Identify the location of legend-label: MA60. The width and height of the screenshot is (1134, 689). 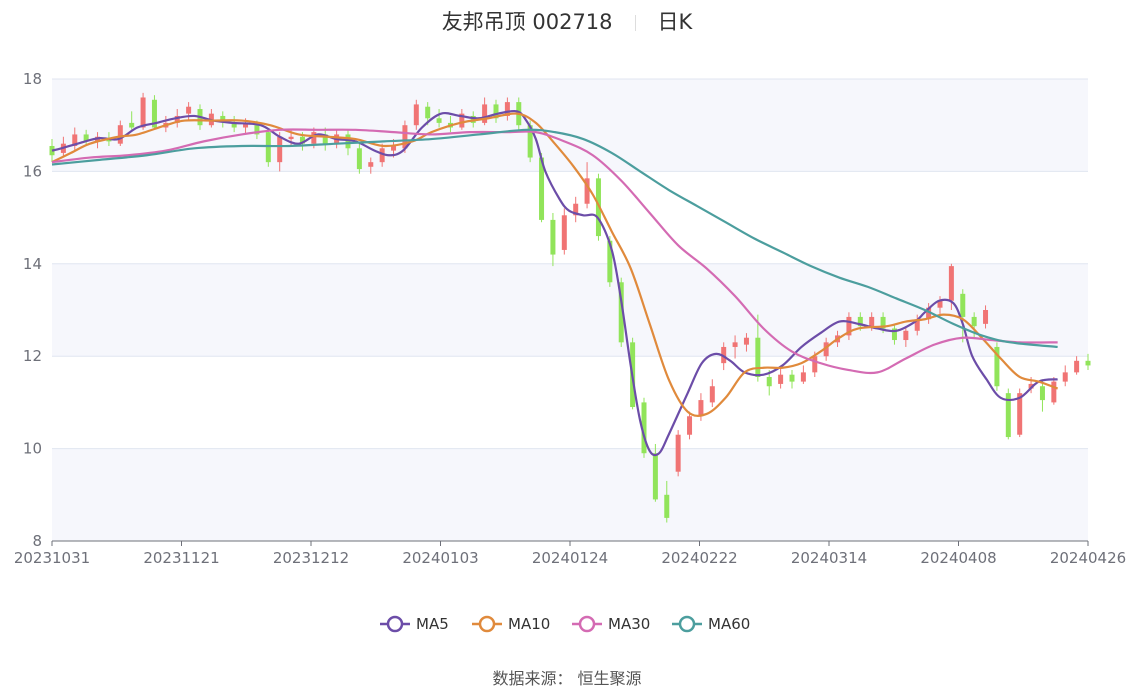
(729, 624).